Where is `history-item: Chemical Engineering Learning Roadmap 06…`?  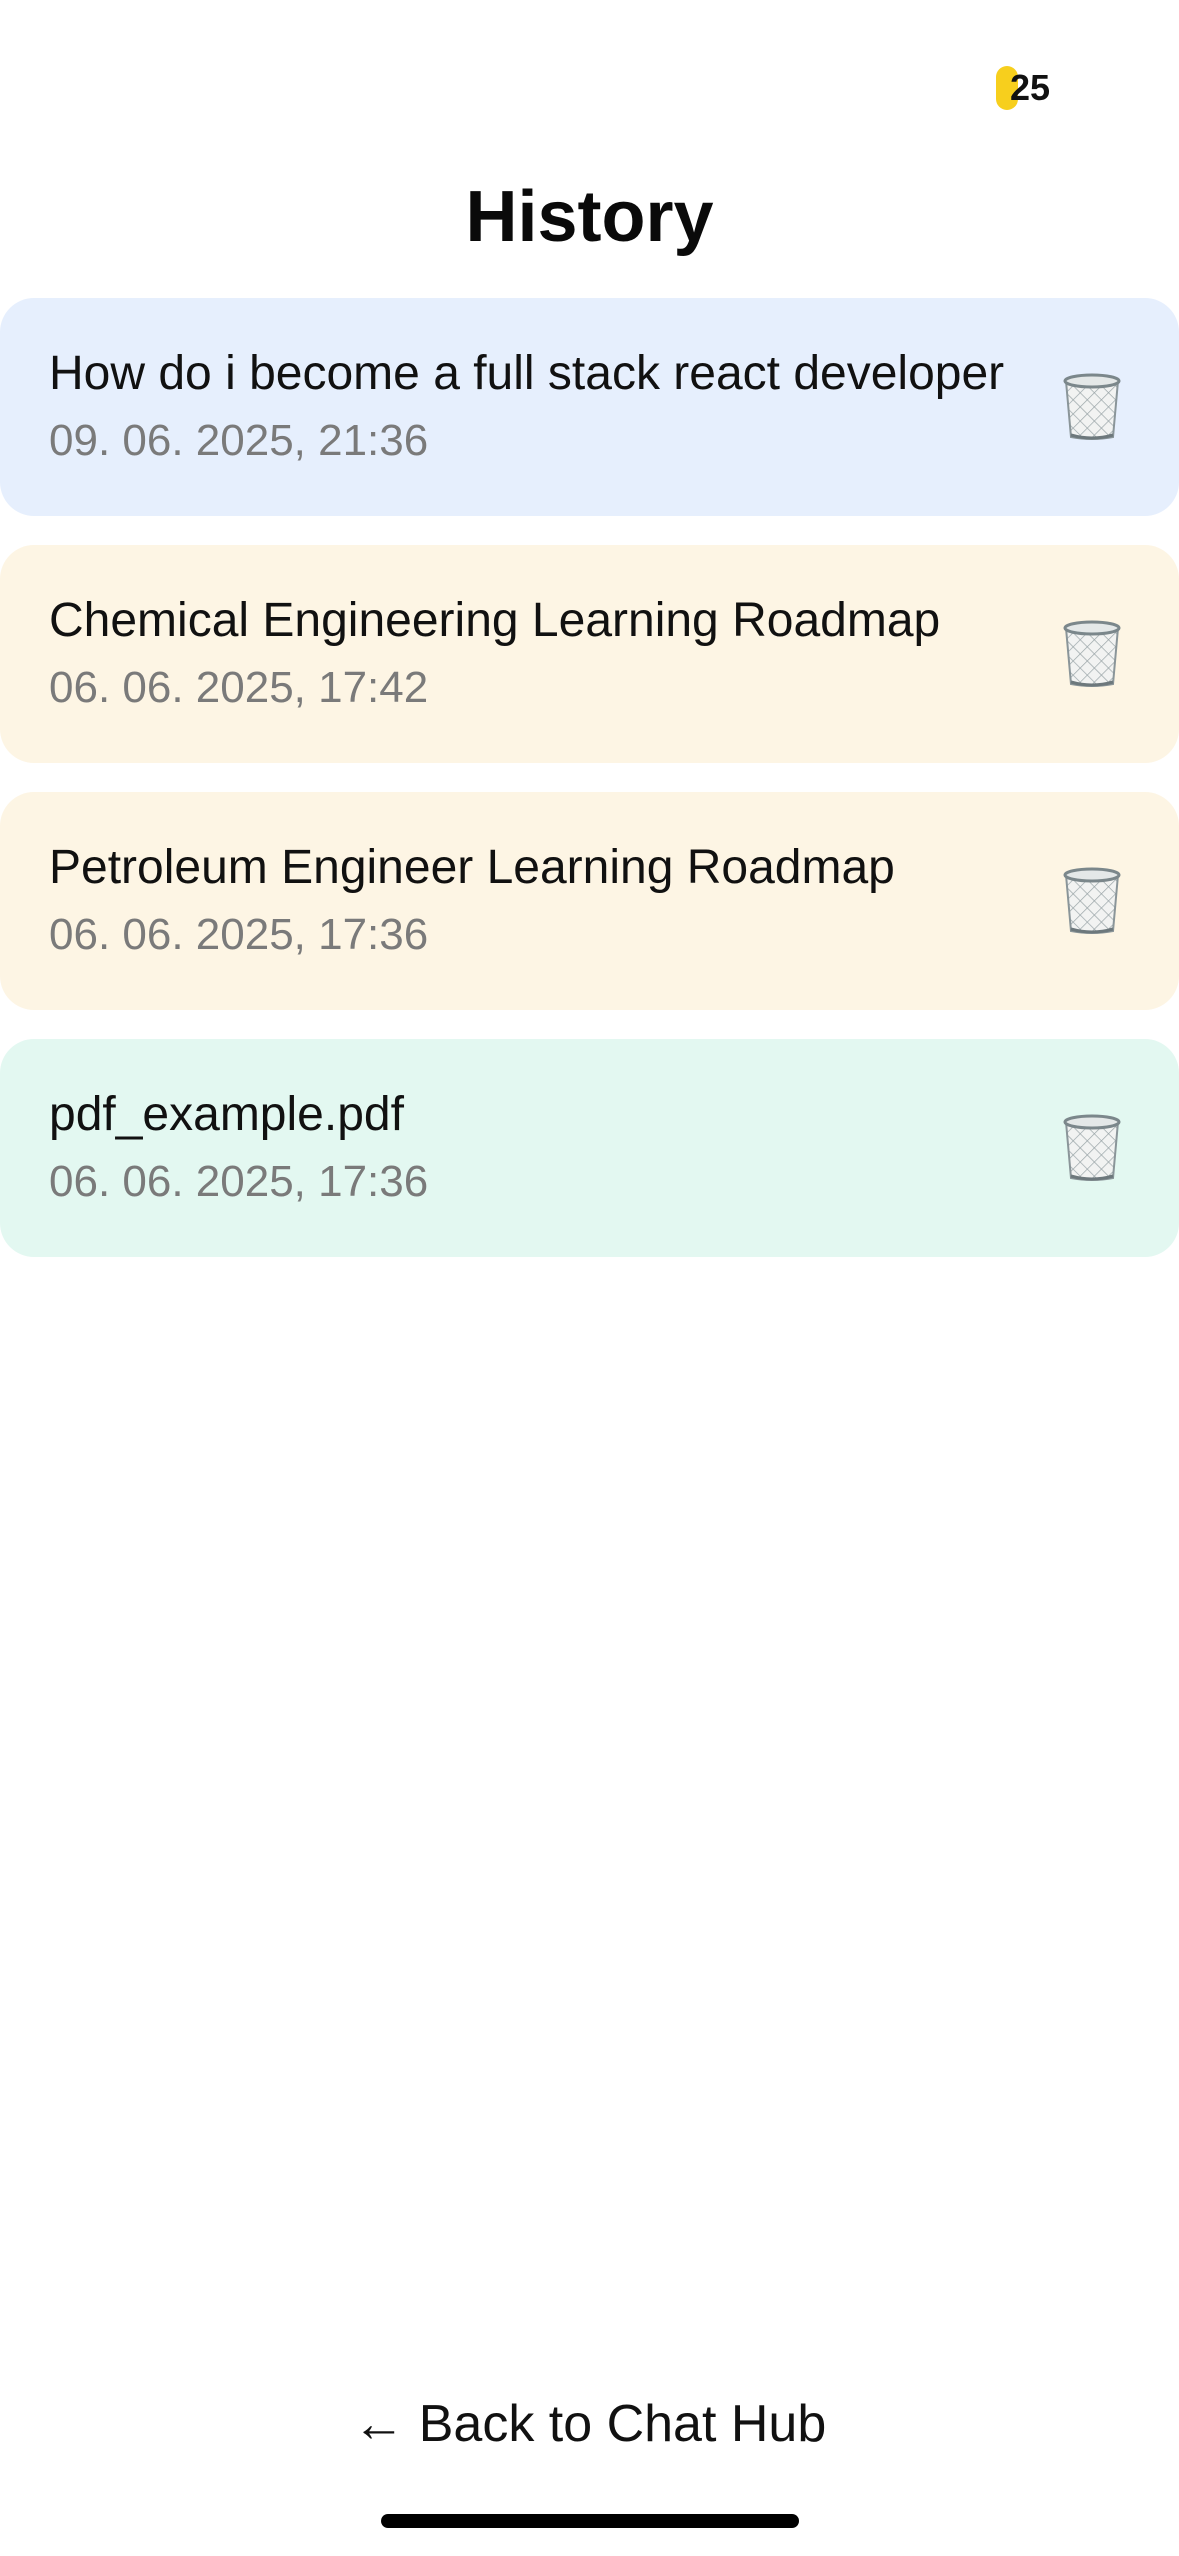
history-item: Chemical Engineering Learning Roadmap 06… is located at coordinates (589, 654).